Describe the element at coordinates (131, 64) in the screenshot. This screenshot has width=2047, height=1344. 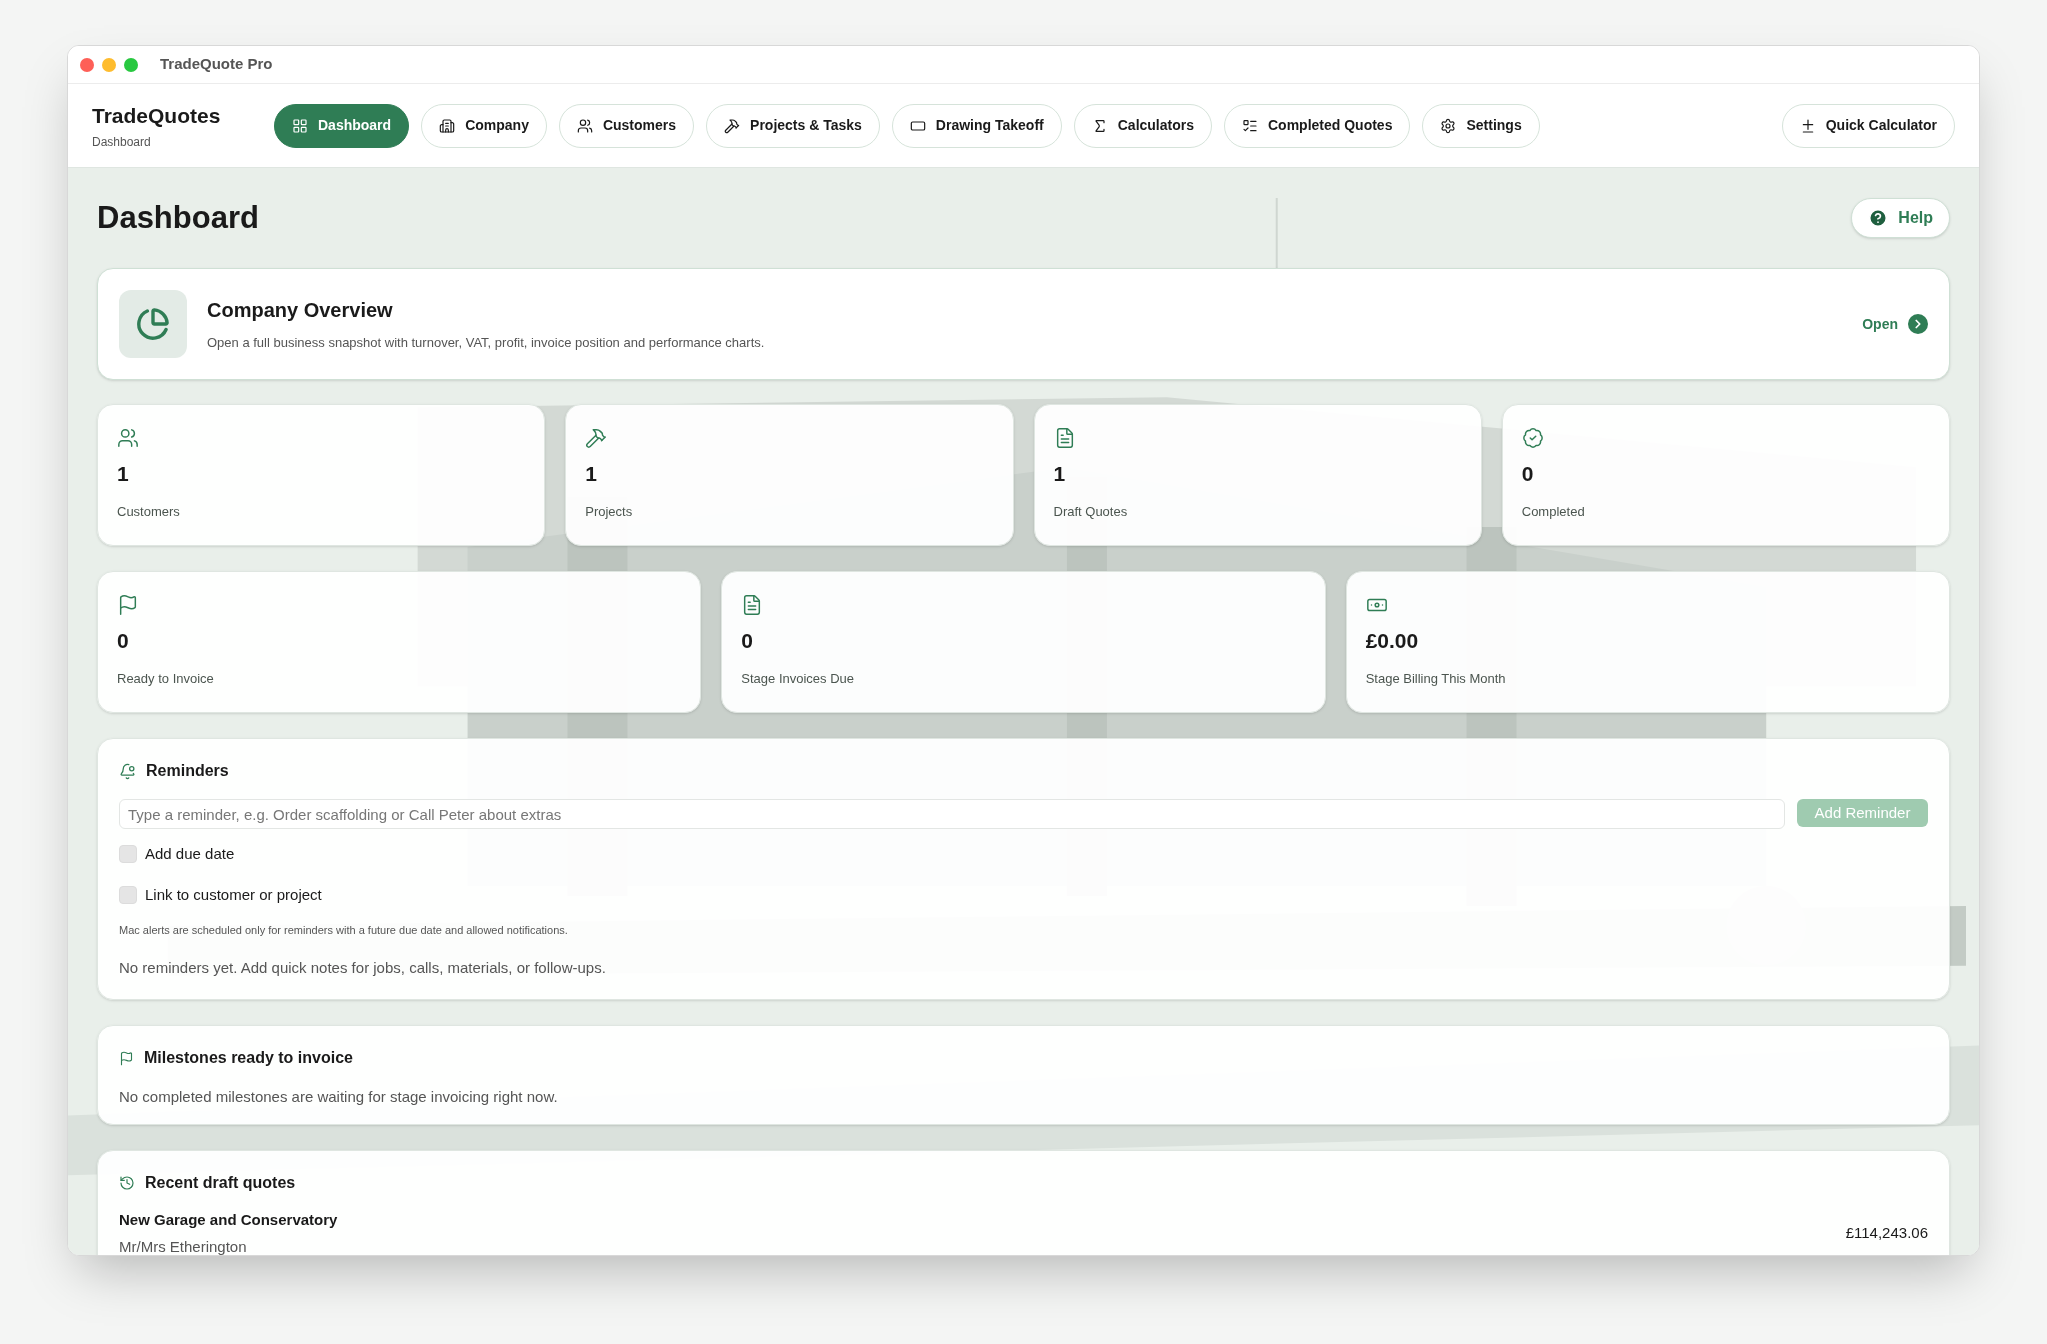
I see `zoom-button` at that location.